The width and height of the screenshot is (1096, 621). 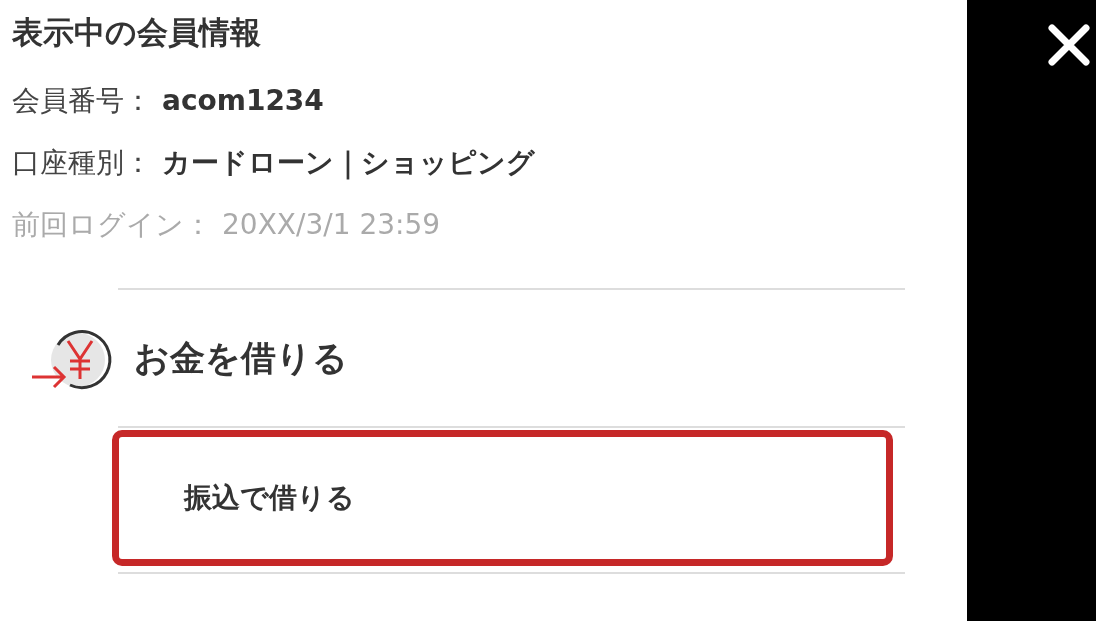 I want to click on field-value: カードローン｜ショッピング, so click(x=348, y=163).